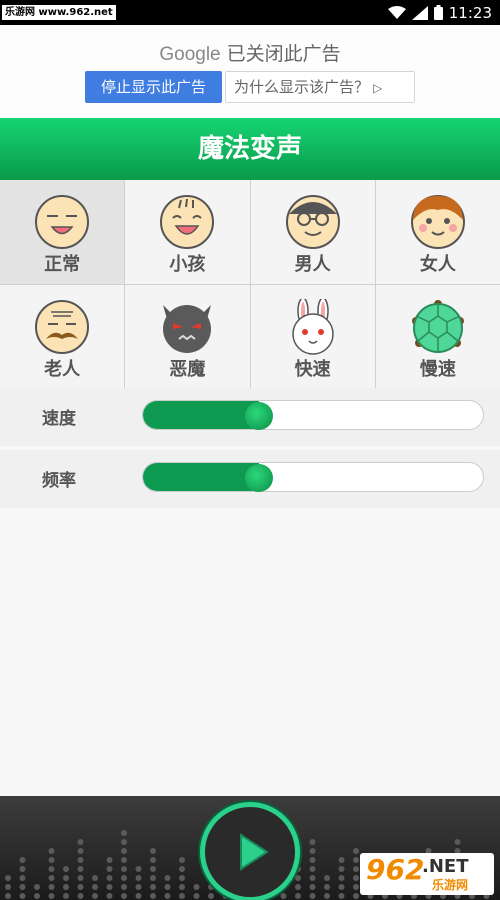  I want to click on why-ad-button: 为什么显示该广告？ ▷, so click(320, 87).